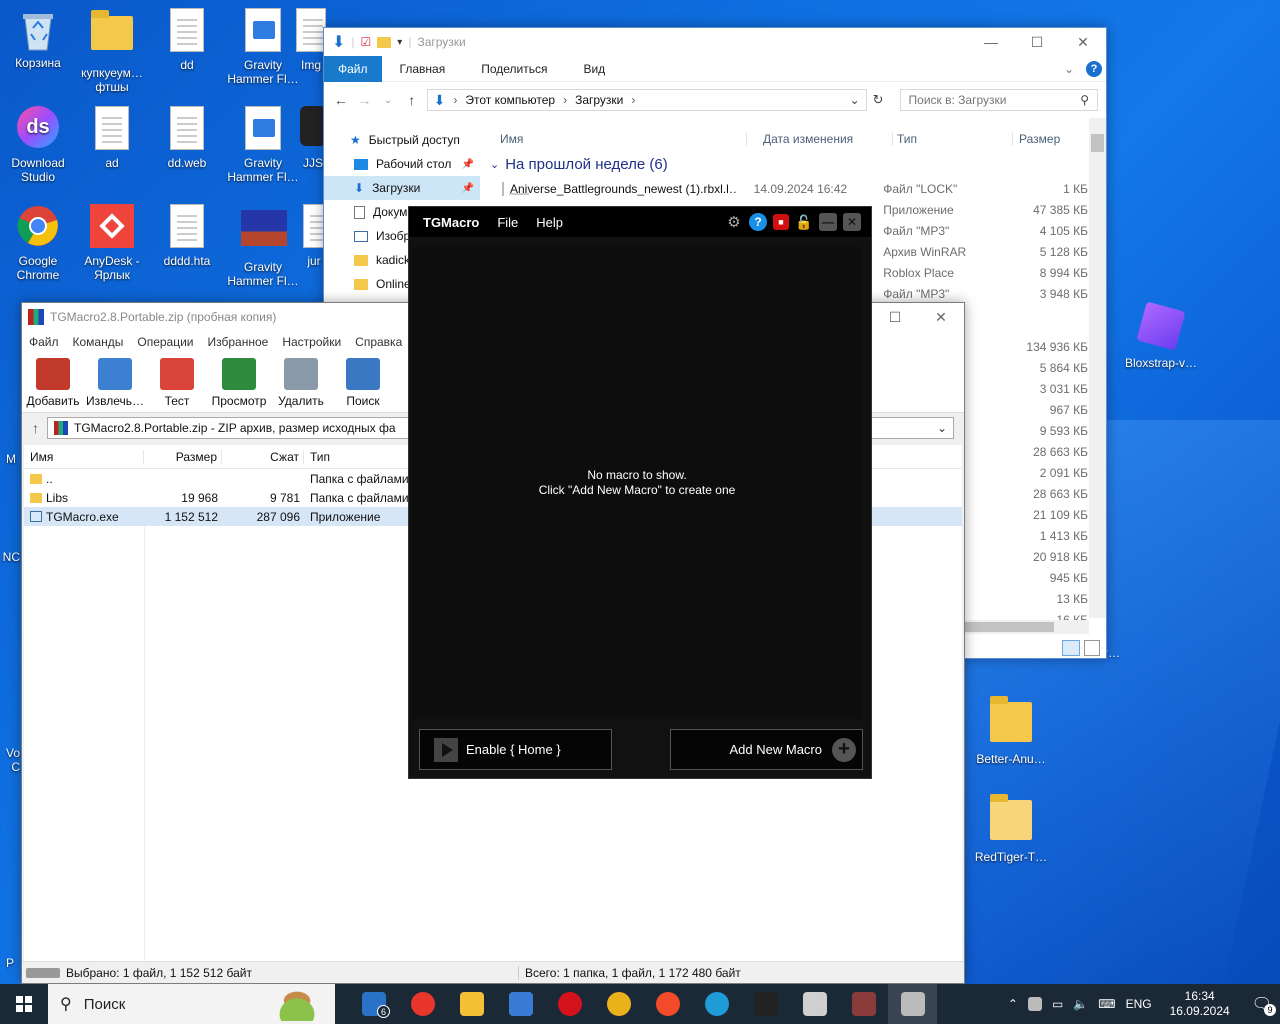 The width and height of the screenshot is (1280, 1024). I want to click on close-icon: ✕, so click(852, 222).